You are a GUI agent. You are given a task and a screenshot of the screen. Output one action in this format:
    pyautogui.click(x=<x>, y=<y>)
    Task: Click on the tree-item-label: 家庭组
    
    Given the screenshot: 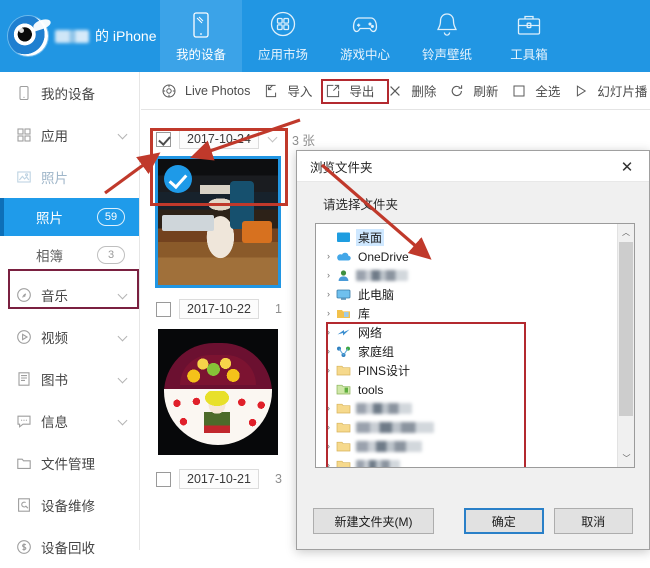 What is the action you would take?
    pyautogui.click(x=376, y=352)
    